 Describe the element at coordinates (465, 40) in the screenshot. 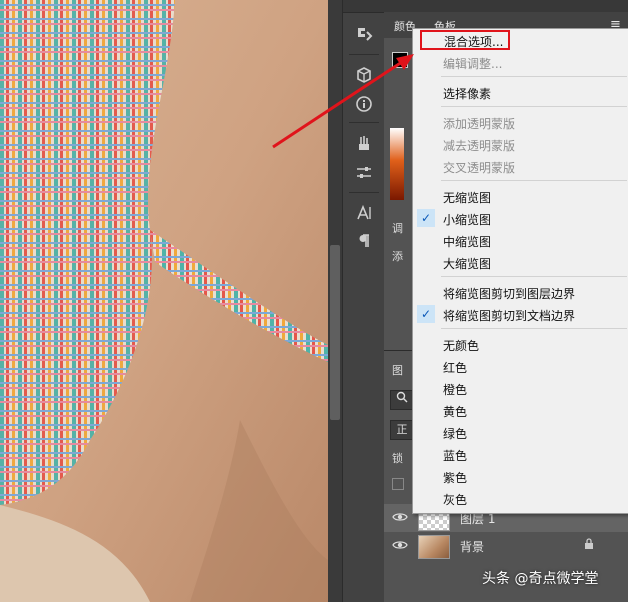

I see `annotation-highlight-box` at that location.